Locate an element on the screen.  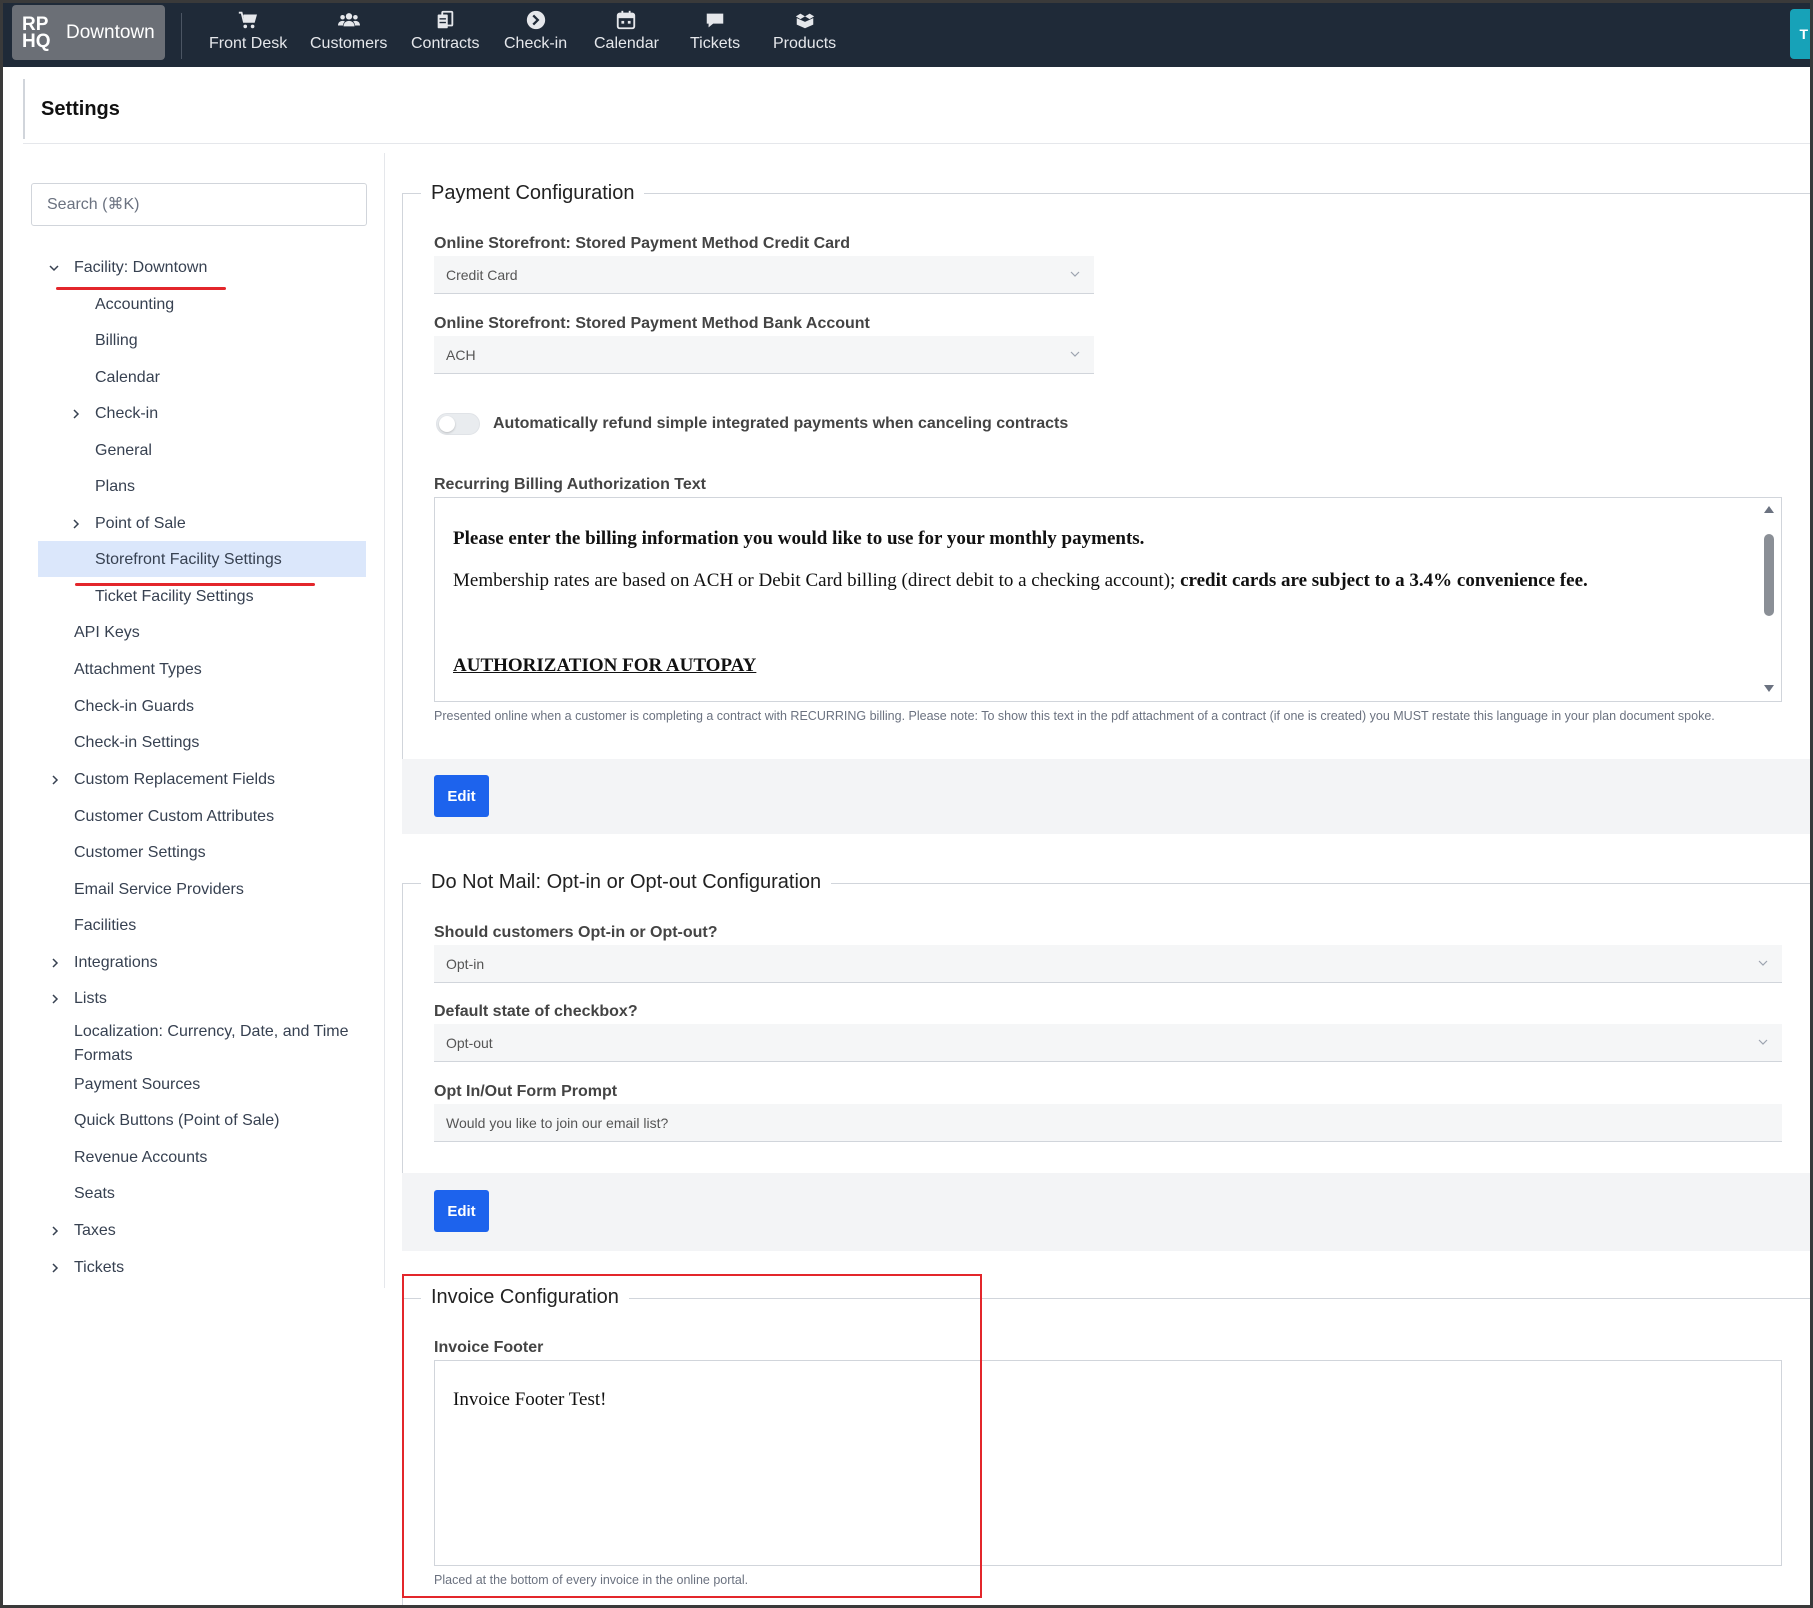
sidebar-item-check-in: Check-in is located at coordinates (126, 414).